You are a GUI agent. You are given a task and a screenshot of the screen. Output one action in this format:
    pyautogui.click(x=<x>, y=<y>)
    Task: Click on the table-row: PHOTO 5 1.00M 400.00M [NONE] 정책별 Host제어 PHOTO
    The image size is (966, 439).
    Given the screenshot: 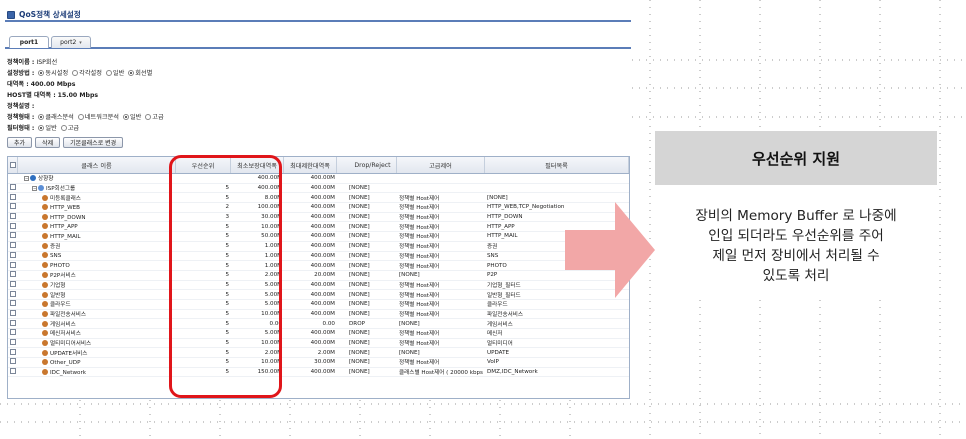 What is the action you would take?
    pyautogui.click(x=318, y=266)
    